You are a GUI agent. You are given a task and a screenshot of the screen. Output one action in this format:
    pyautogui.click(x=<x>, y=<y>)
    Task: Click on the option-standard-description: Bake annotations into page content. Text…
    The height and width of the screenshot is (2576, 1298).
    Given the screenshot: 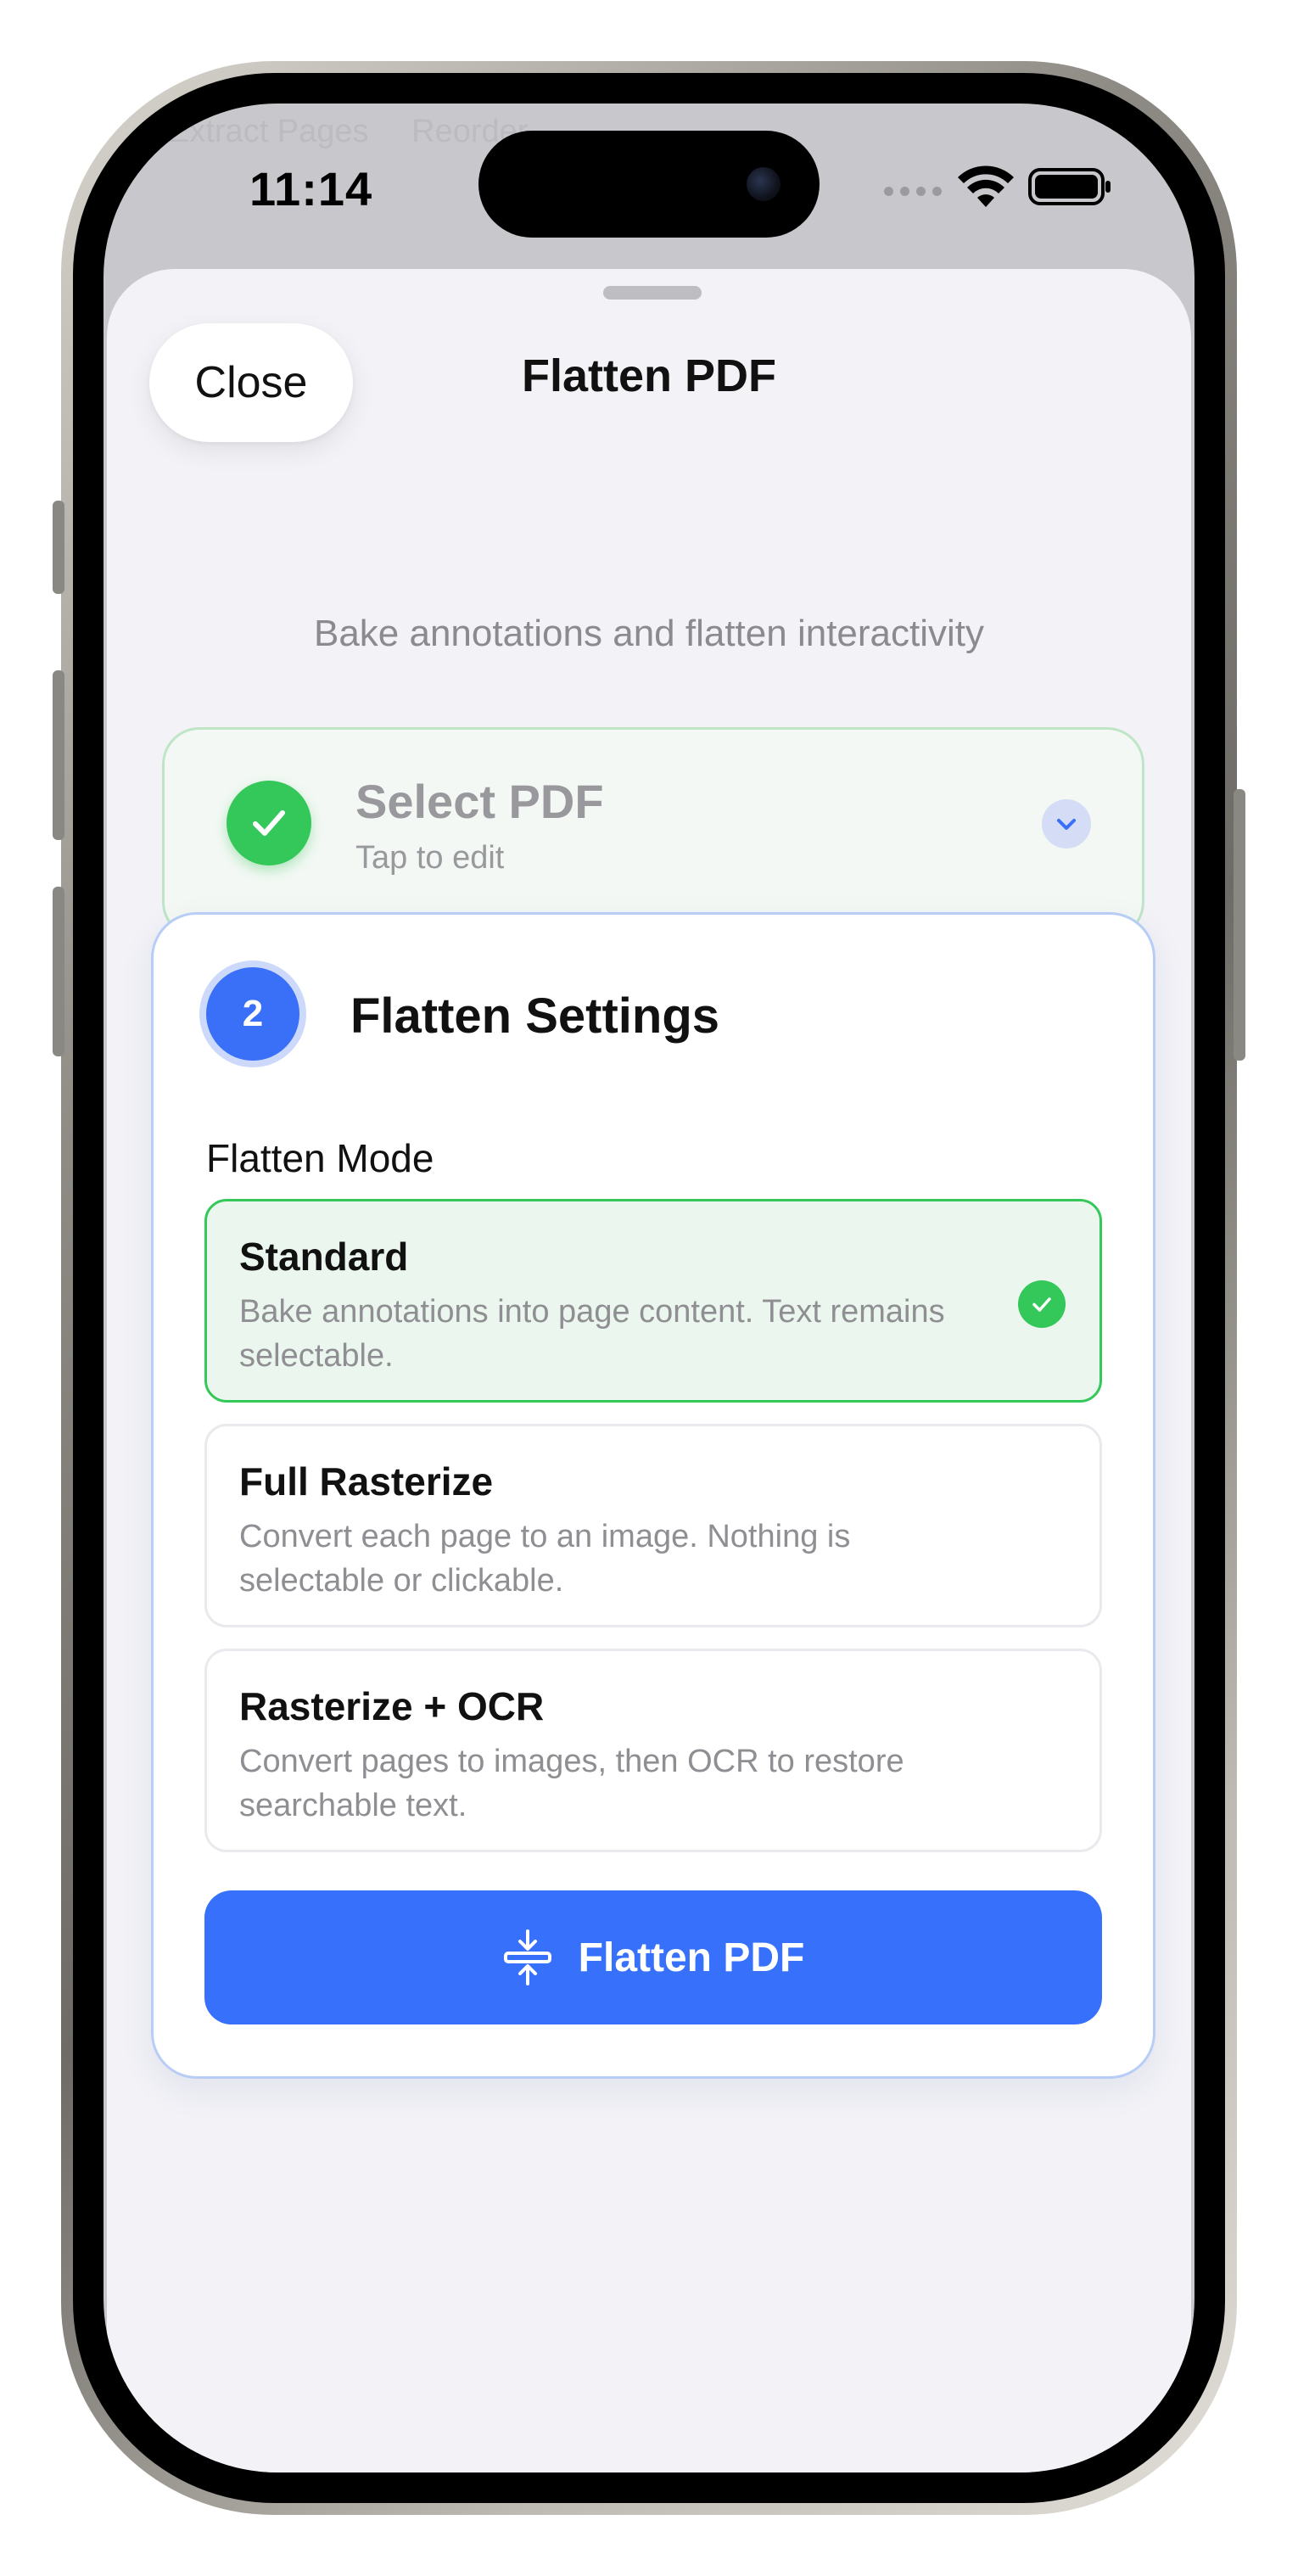 What is the action you would take?
    pyautogui.click(x=592, y=1334)
    